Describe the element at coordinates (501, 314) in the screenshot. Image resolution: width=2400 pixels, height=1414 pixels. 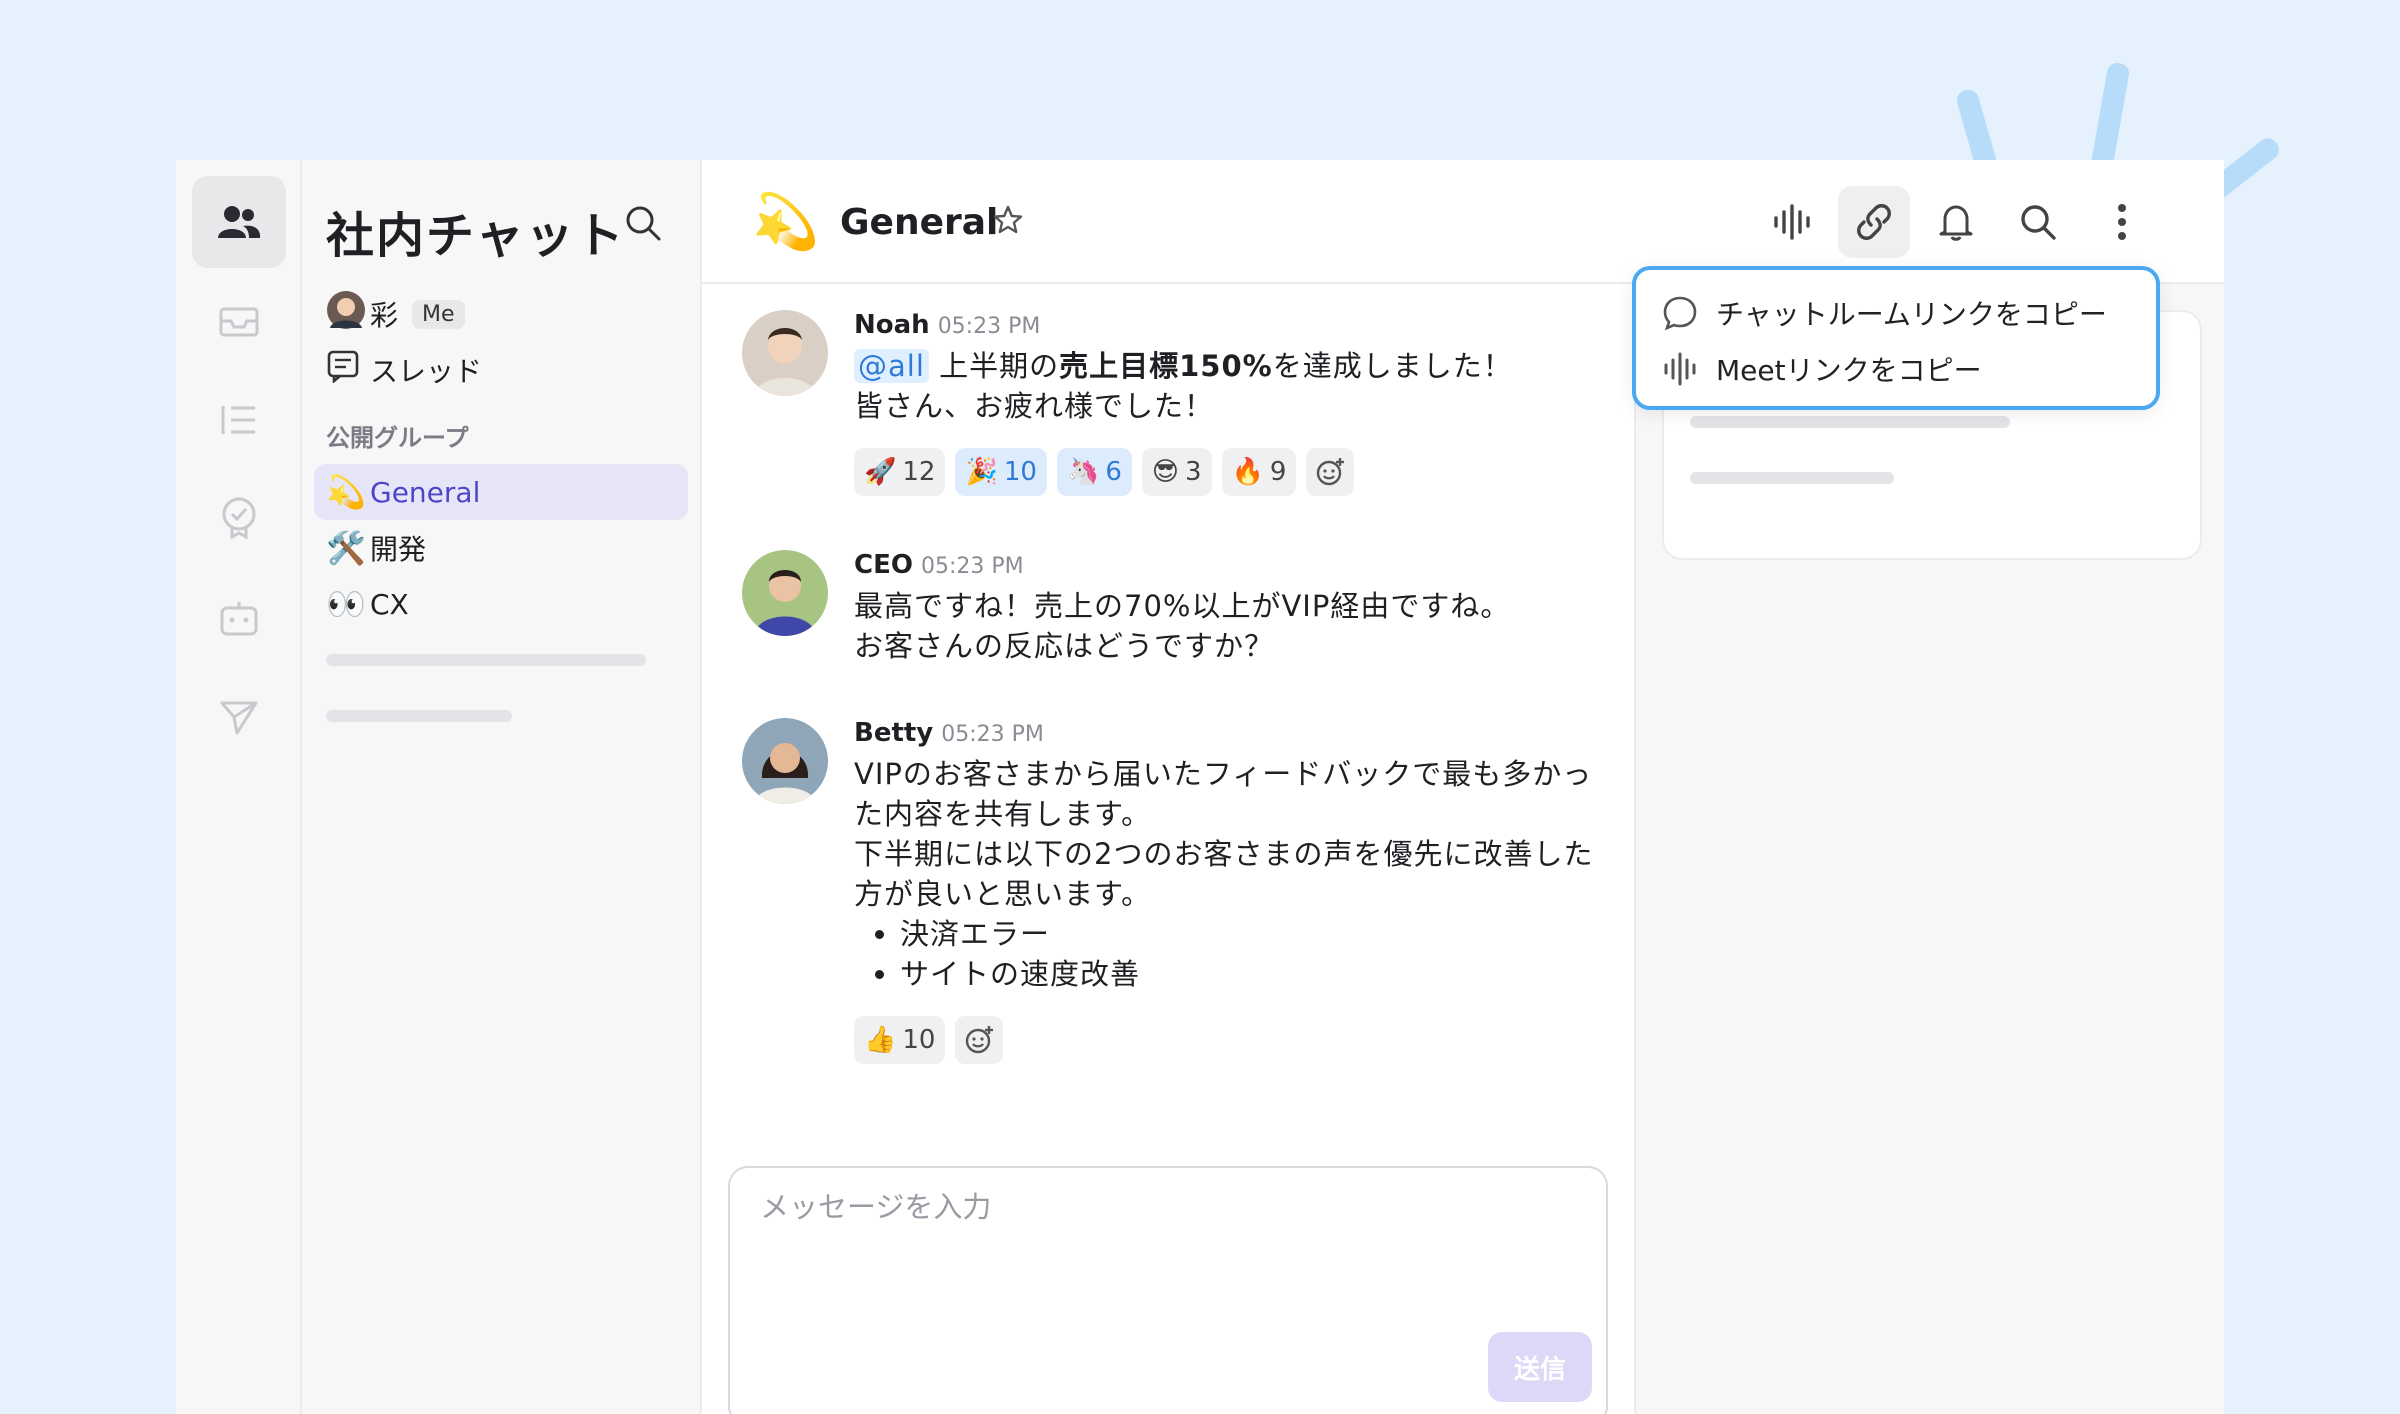
I see `sidebar-item-me: 彩 Me` at that location.